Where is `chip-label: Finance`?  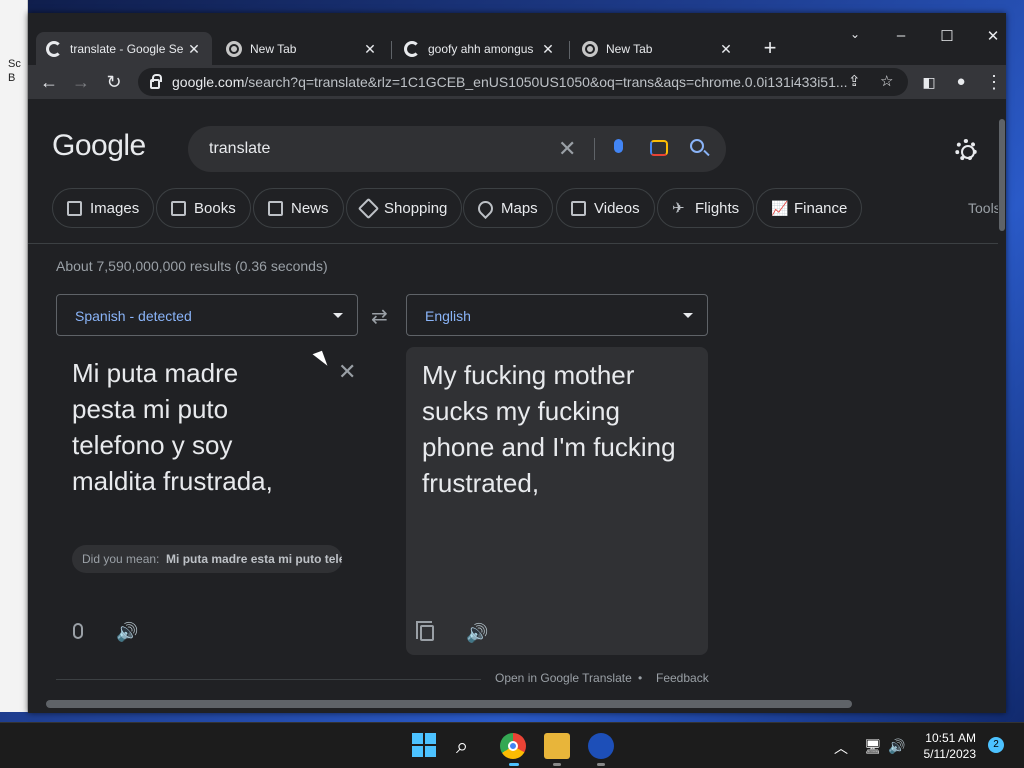 chip-label: Finance is located at coordinates (821, 208).